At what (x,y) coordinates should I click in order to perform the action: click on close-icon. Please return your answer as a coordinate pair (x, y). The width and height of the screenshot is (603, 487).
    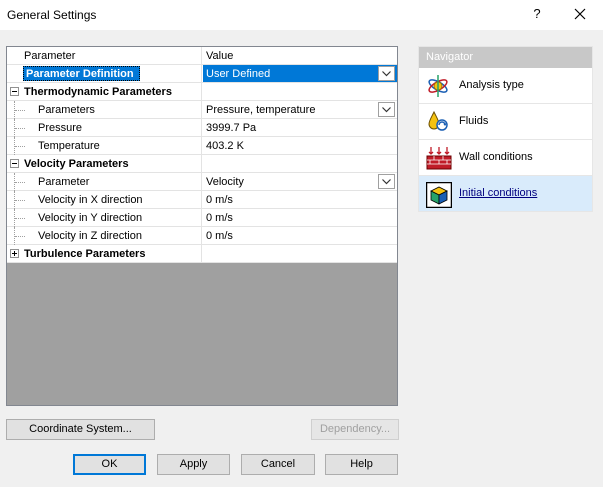
    Looking at the image, I should click on (580, 14).